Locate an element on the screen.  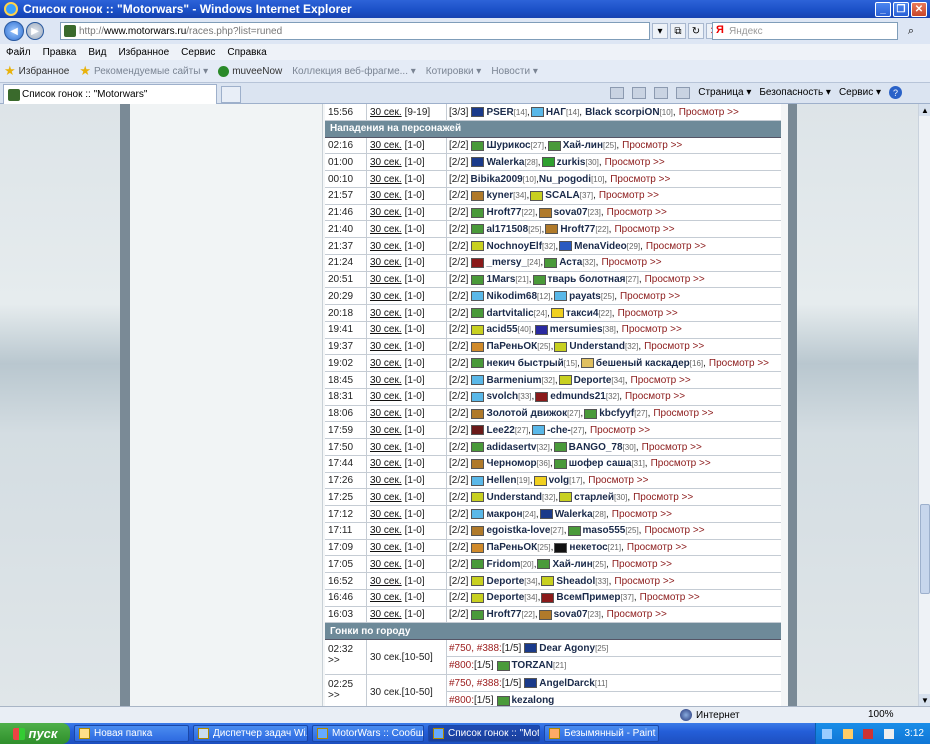
player-link: kyner is located at coordinates (499, 195).